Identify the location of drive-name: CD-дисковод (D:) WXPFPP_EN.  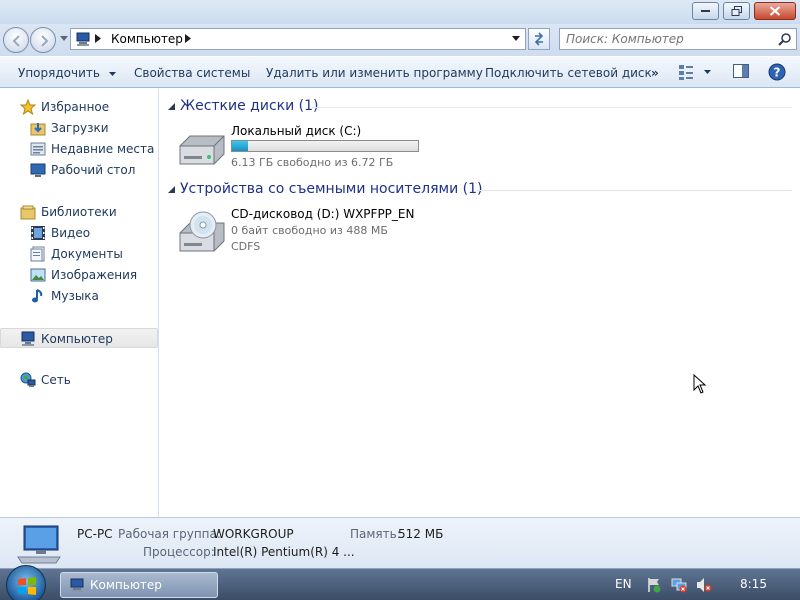
(323, 214).